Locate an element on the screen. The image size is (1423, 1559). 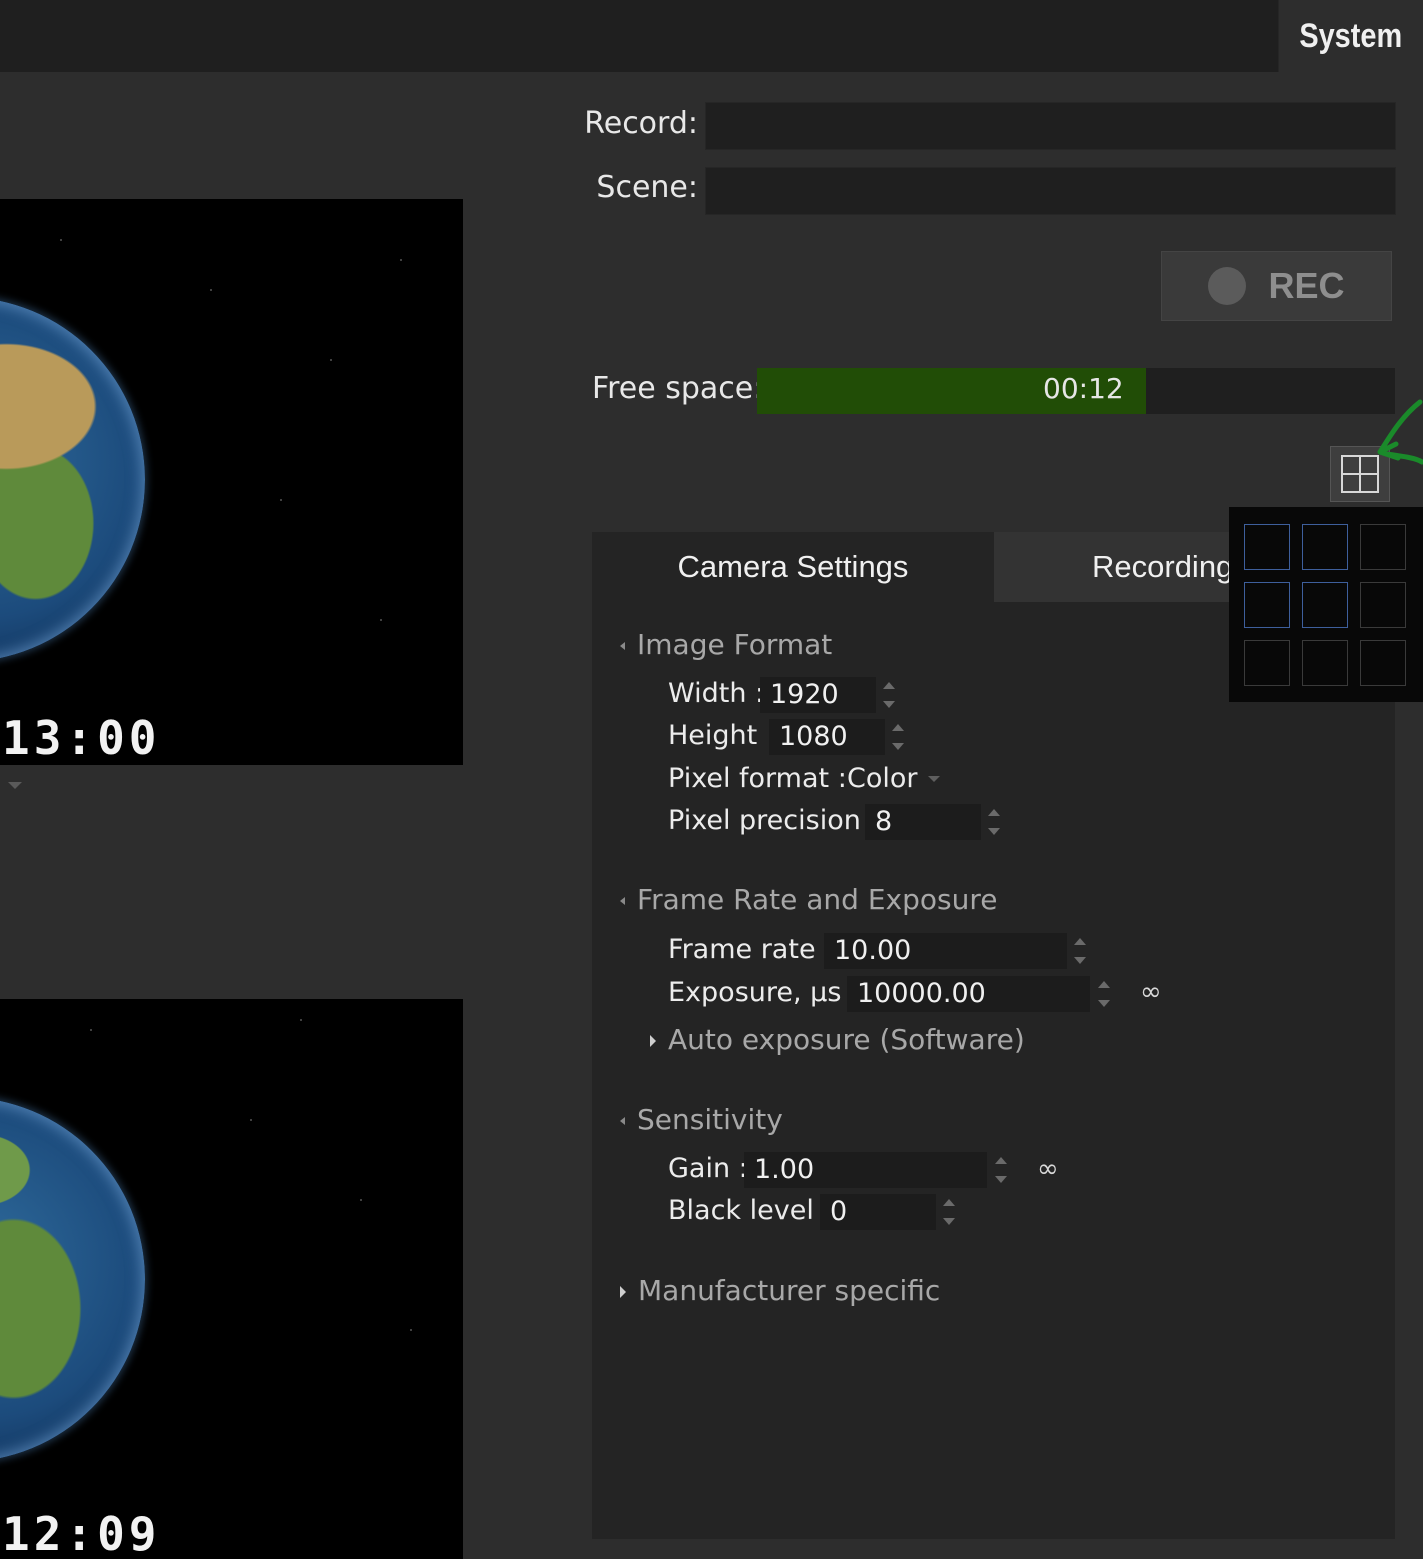
pixel-format-label: Pixel format : is located at coordinates (757, 778).